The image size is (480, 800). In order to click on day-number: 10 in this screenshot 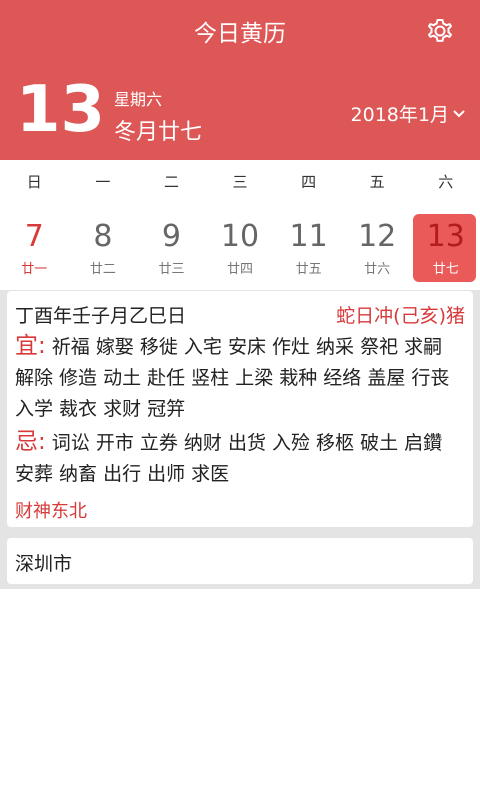, I will do `click(240, 236)`.